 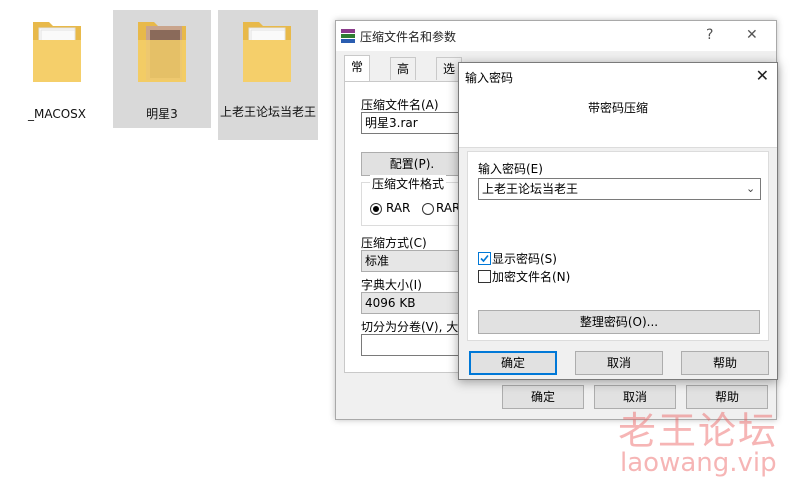 What do you see at coordinates (698, 431) in the screenshot?
I see `watermark-cn: 老王论坛` at bounding box center [698, 431].